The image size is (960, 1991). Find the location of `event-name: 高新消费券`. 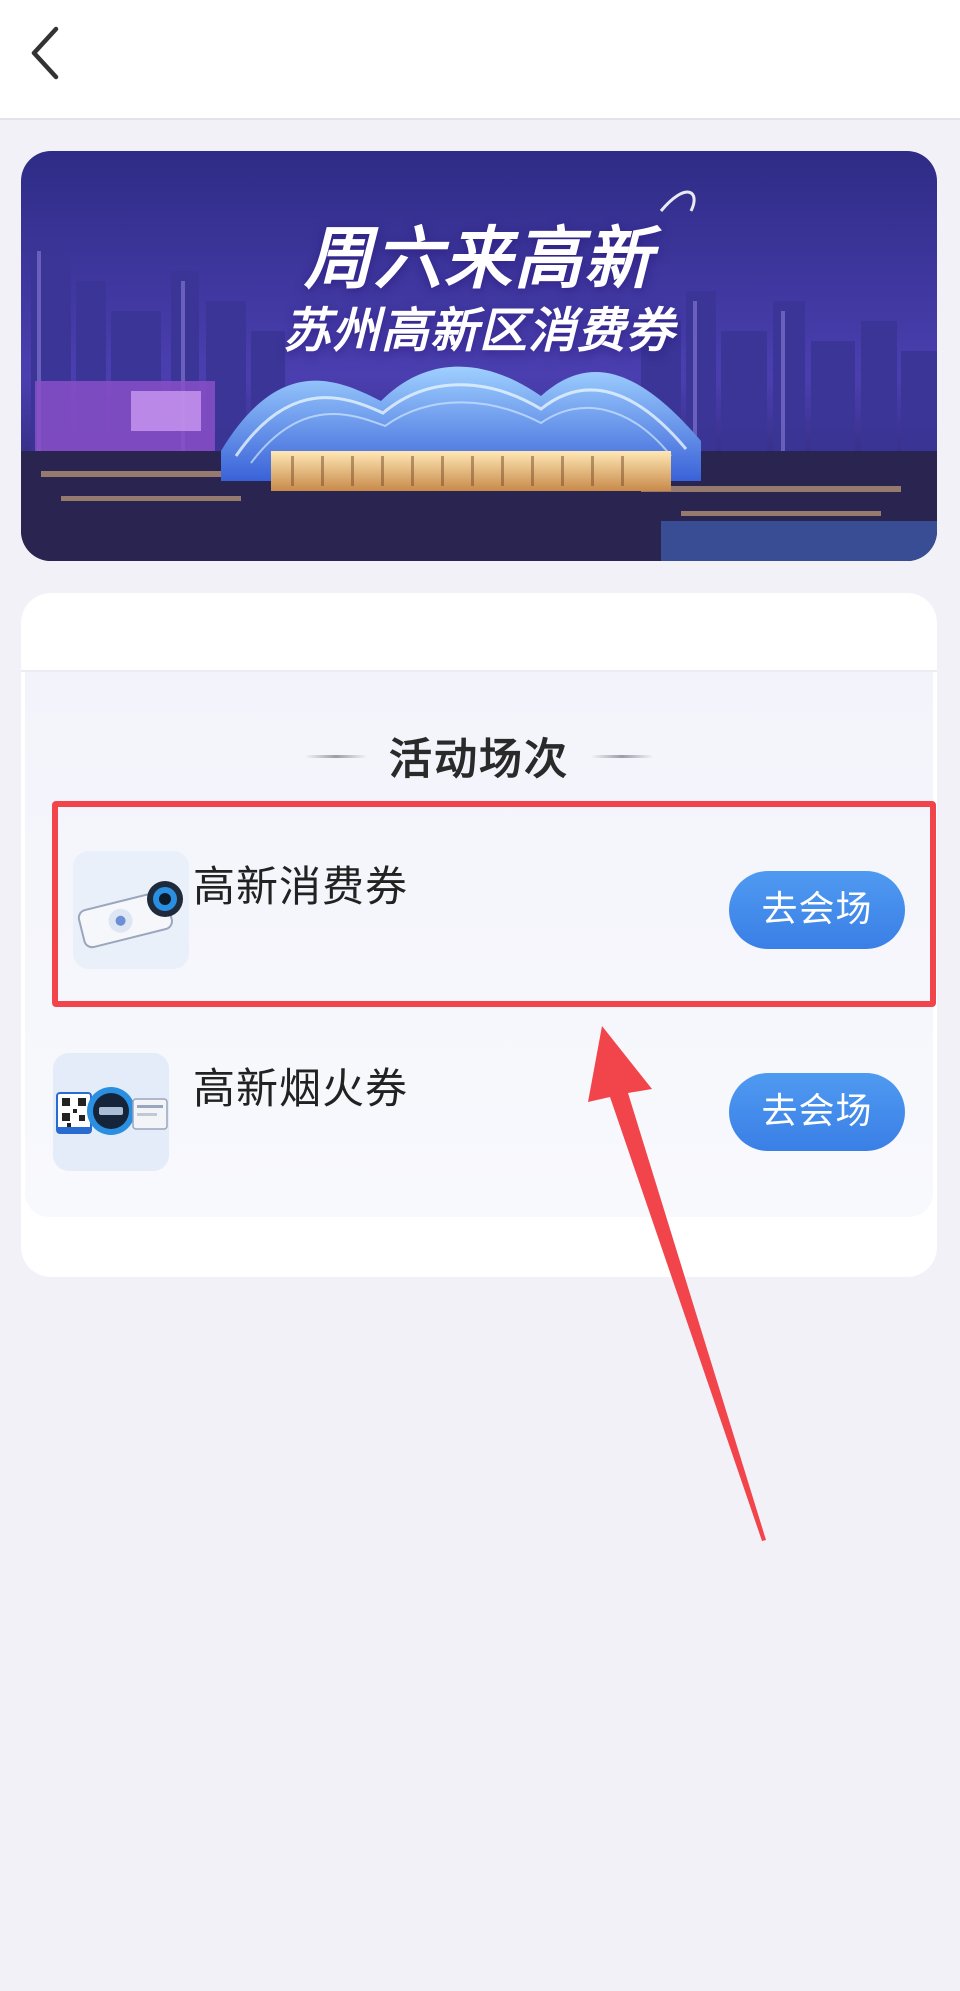

event-name: 高新消费券 is located at coordinates (301, 886).